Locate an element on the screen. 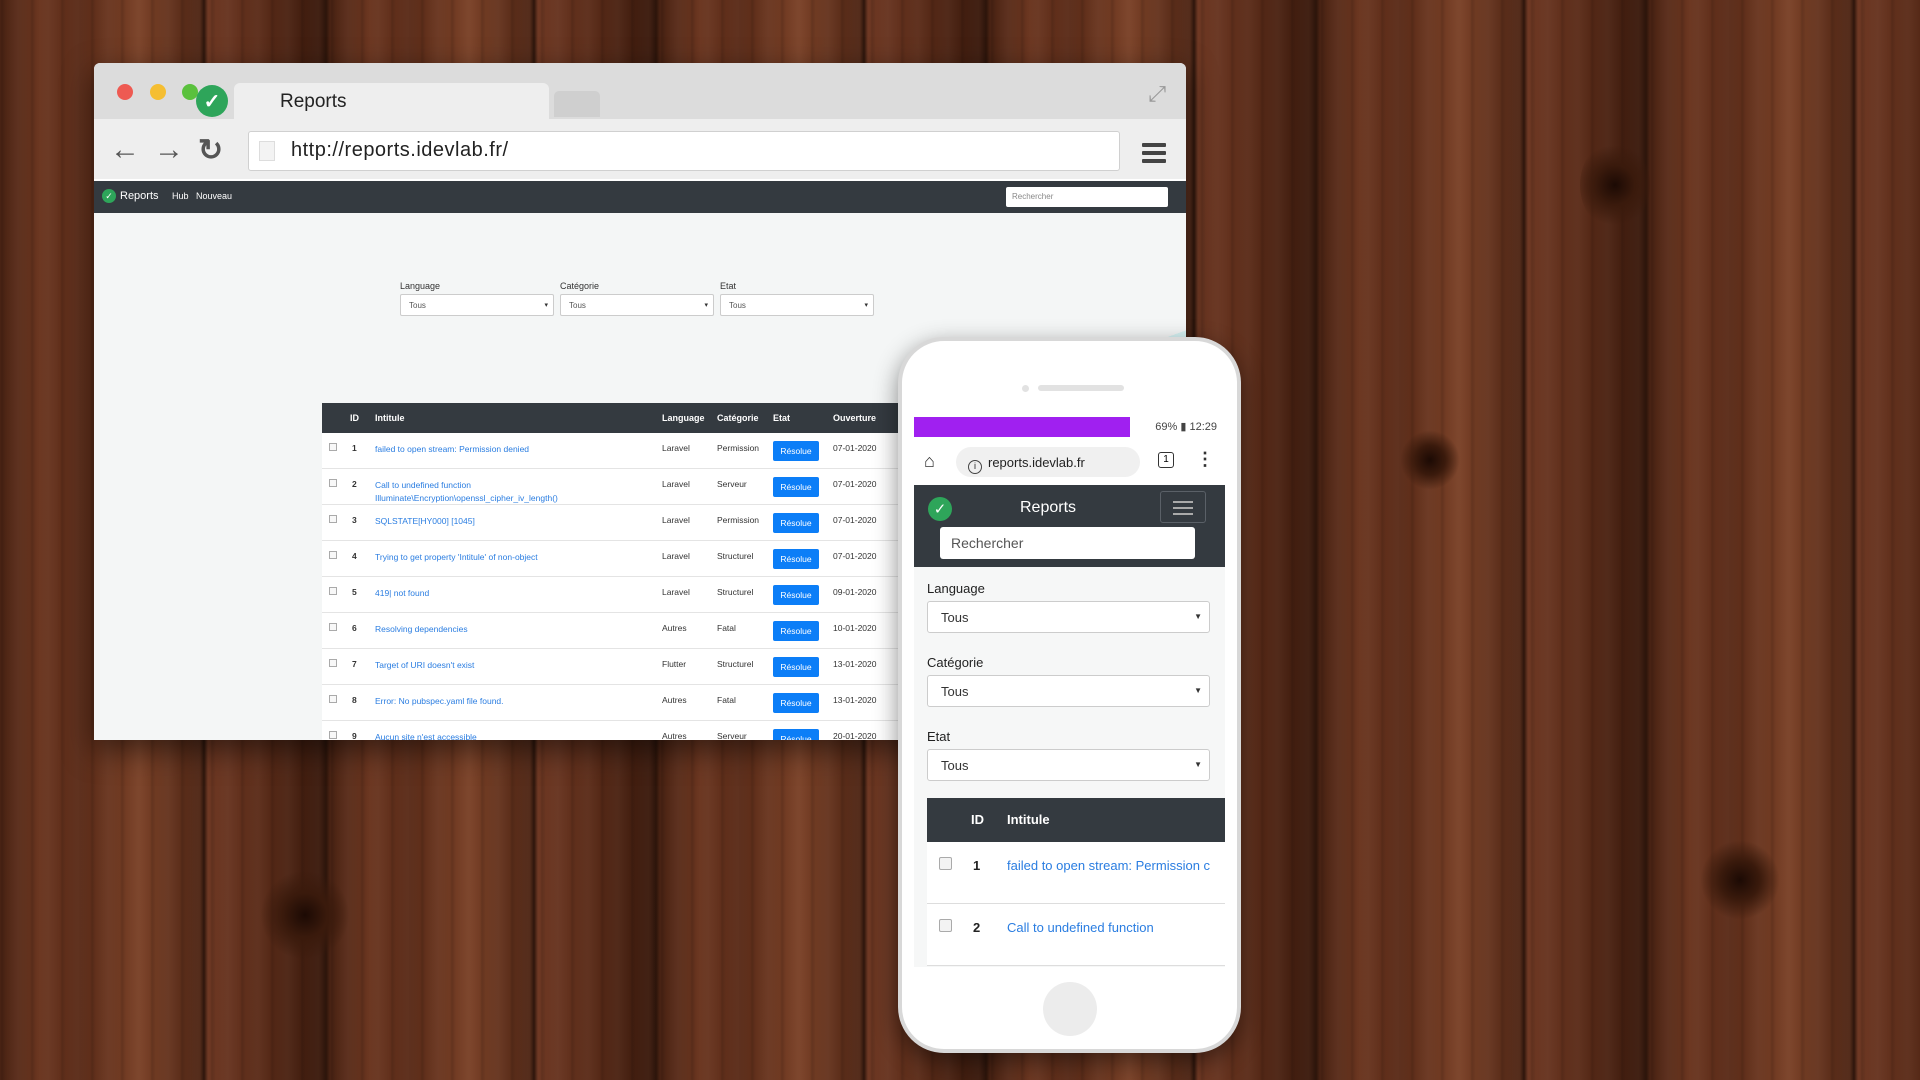 Image resolution: width=1920 pixels, height=1080 pixels. nav-link-hub: Hub is located at coordinates (180, 196).